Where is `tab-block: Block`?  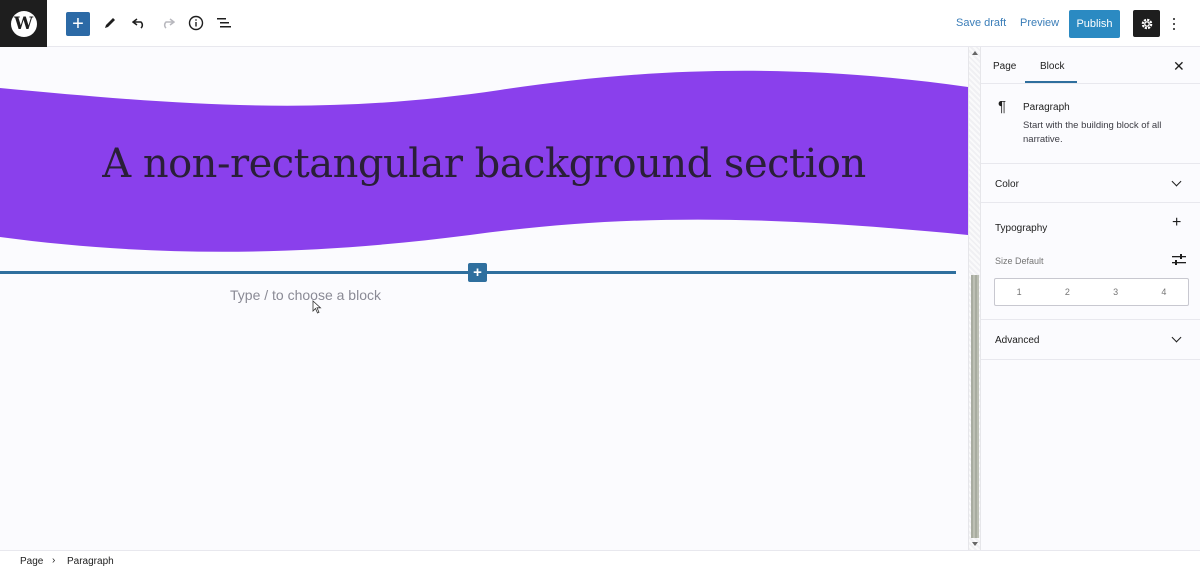
tab-block: Block is located at coordinates (1052, 66).